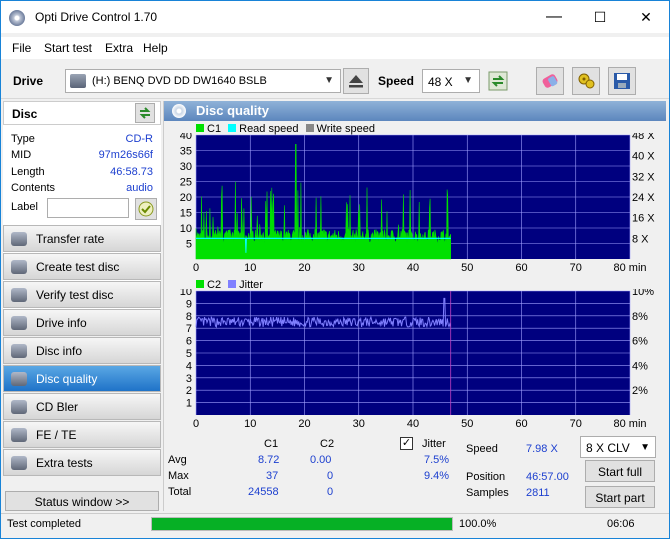 The width and height of the screenshot is (670, 539). I want to click on x-tick-label: 80 min, so click(629, 268).